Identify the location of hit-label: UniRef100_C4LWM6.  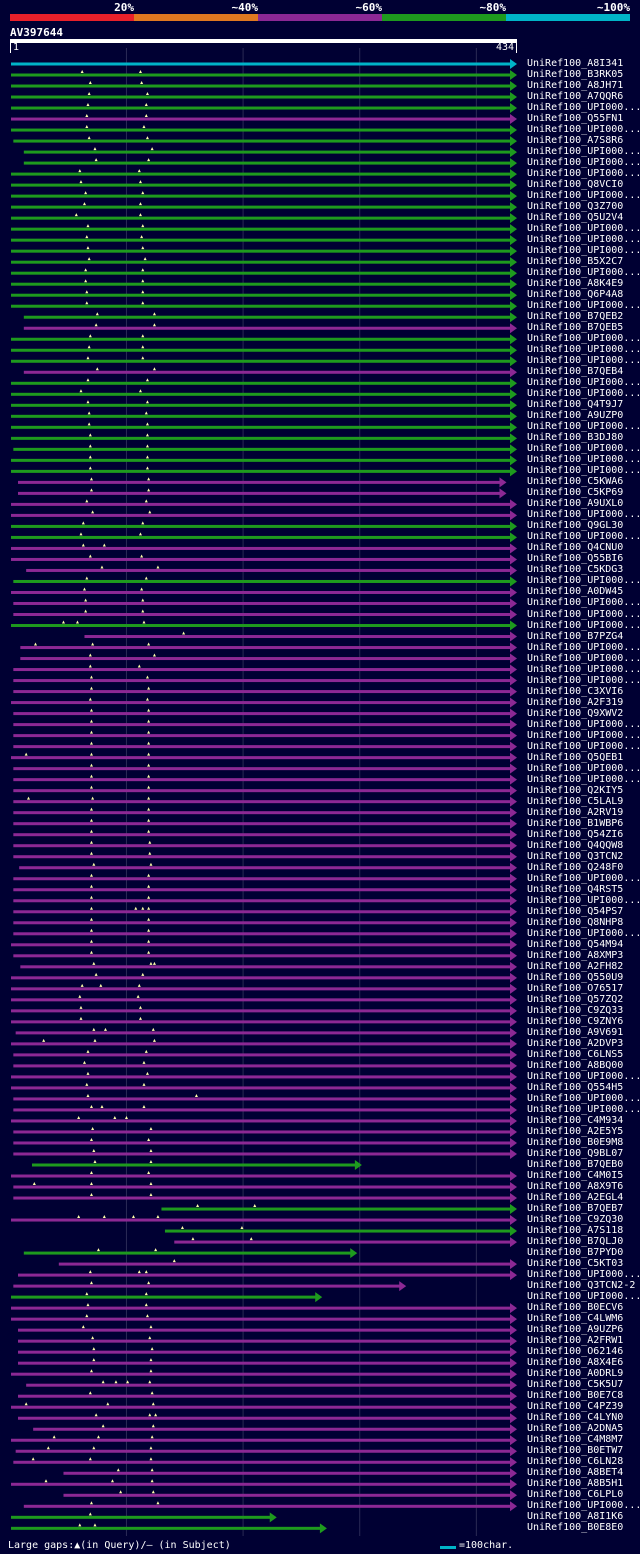
(575, 1318).